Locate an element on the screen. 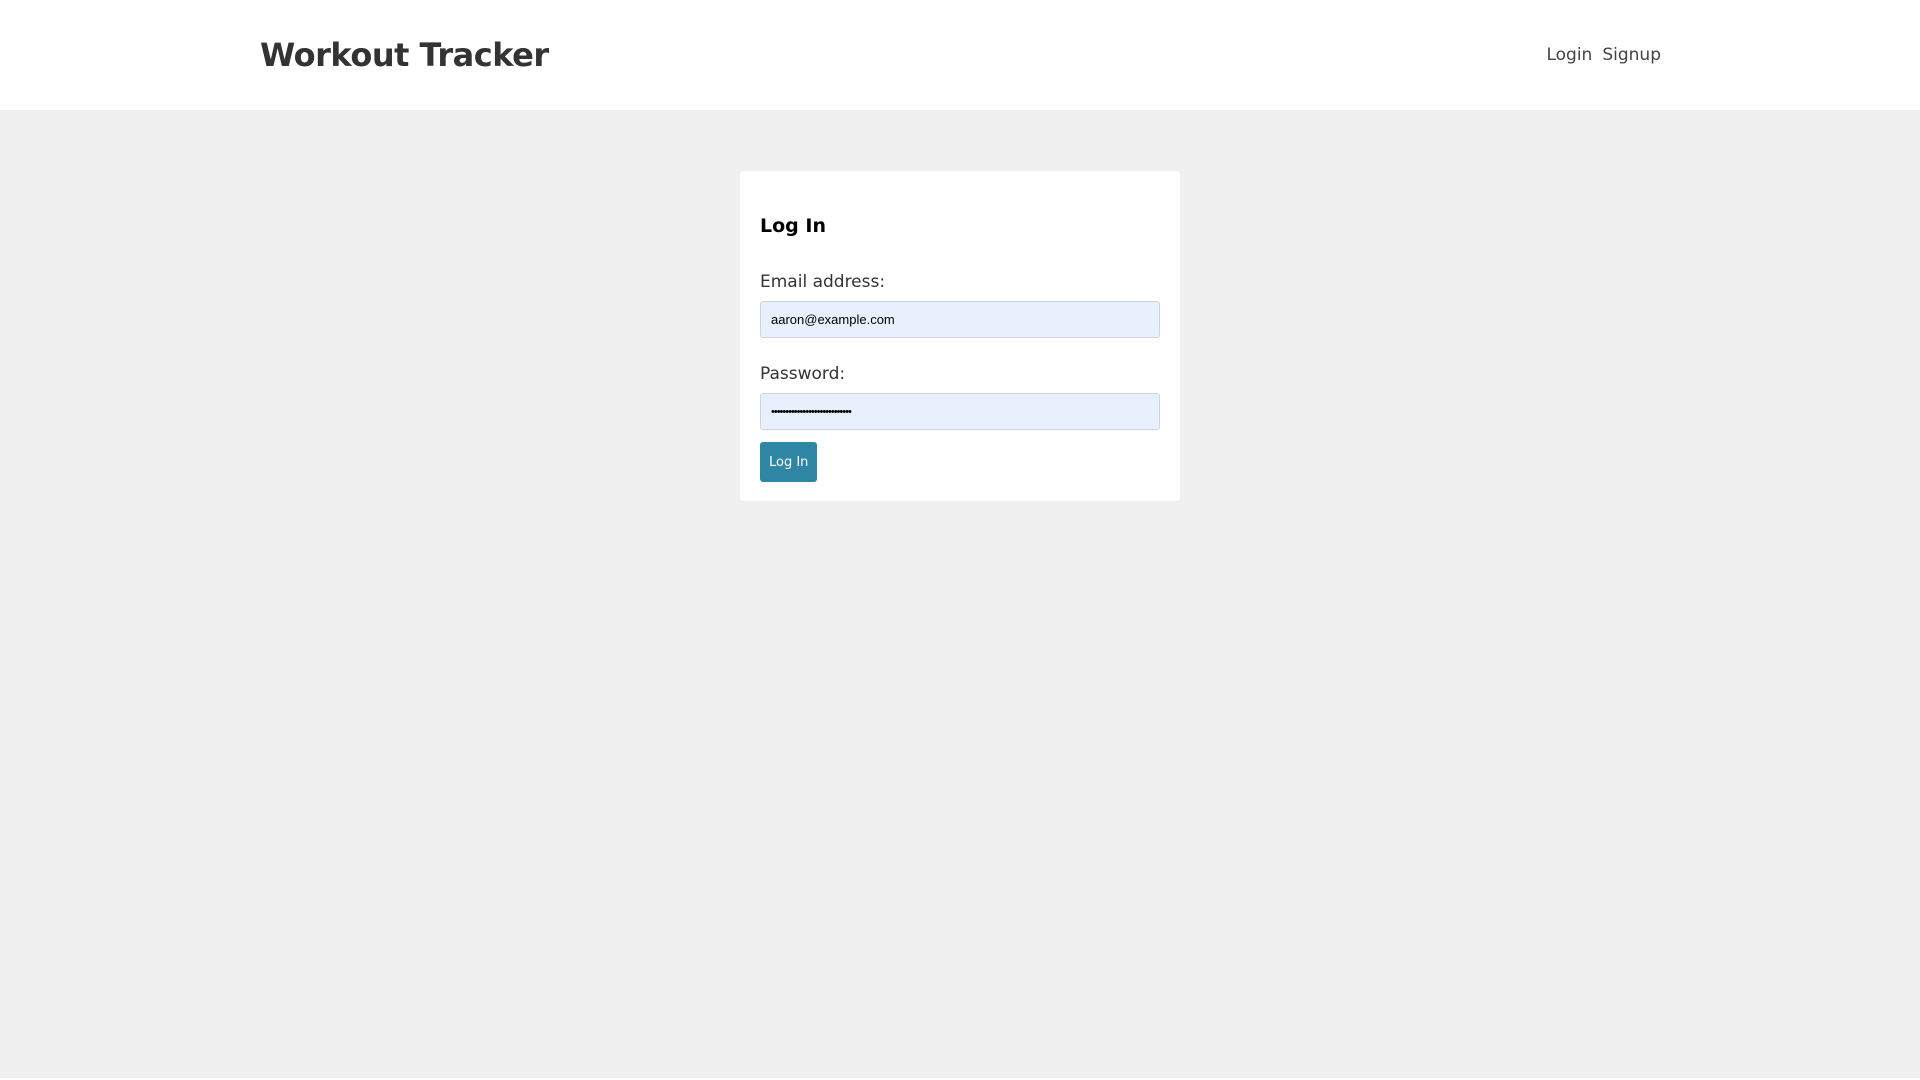  main-nav: Login Signup is located at coordinates (1603, 55).